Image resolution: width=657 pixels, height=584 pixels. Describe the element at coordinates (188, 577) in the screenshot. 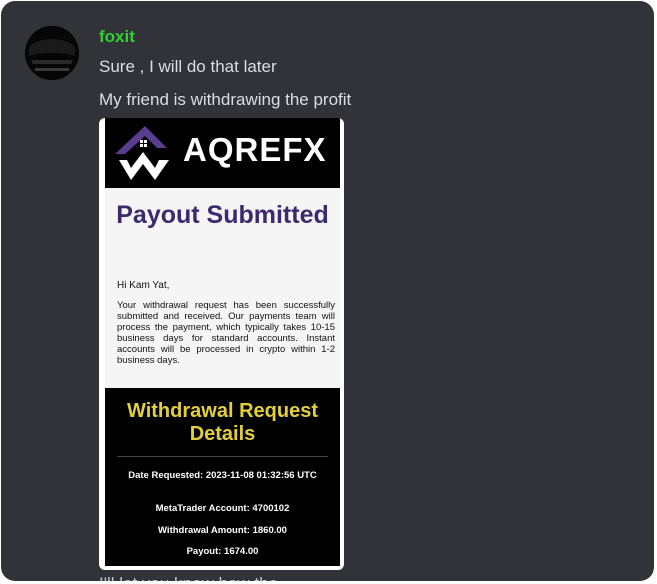

I see `message-text: I'll let you know how the` at that location.